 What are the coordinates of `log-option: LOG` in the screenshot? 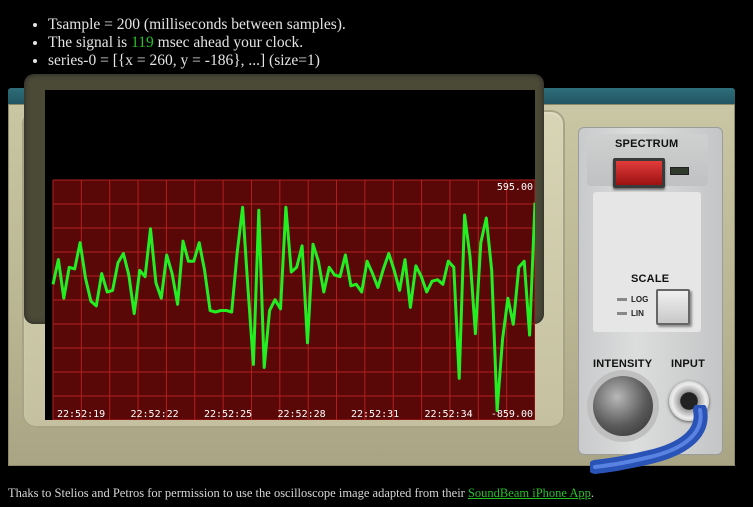 It's located at (639, 299).